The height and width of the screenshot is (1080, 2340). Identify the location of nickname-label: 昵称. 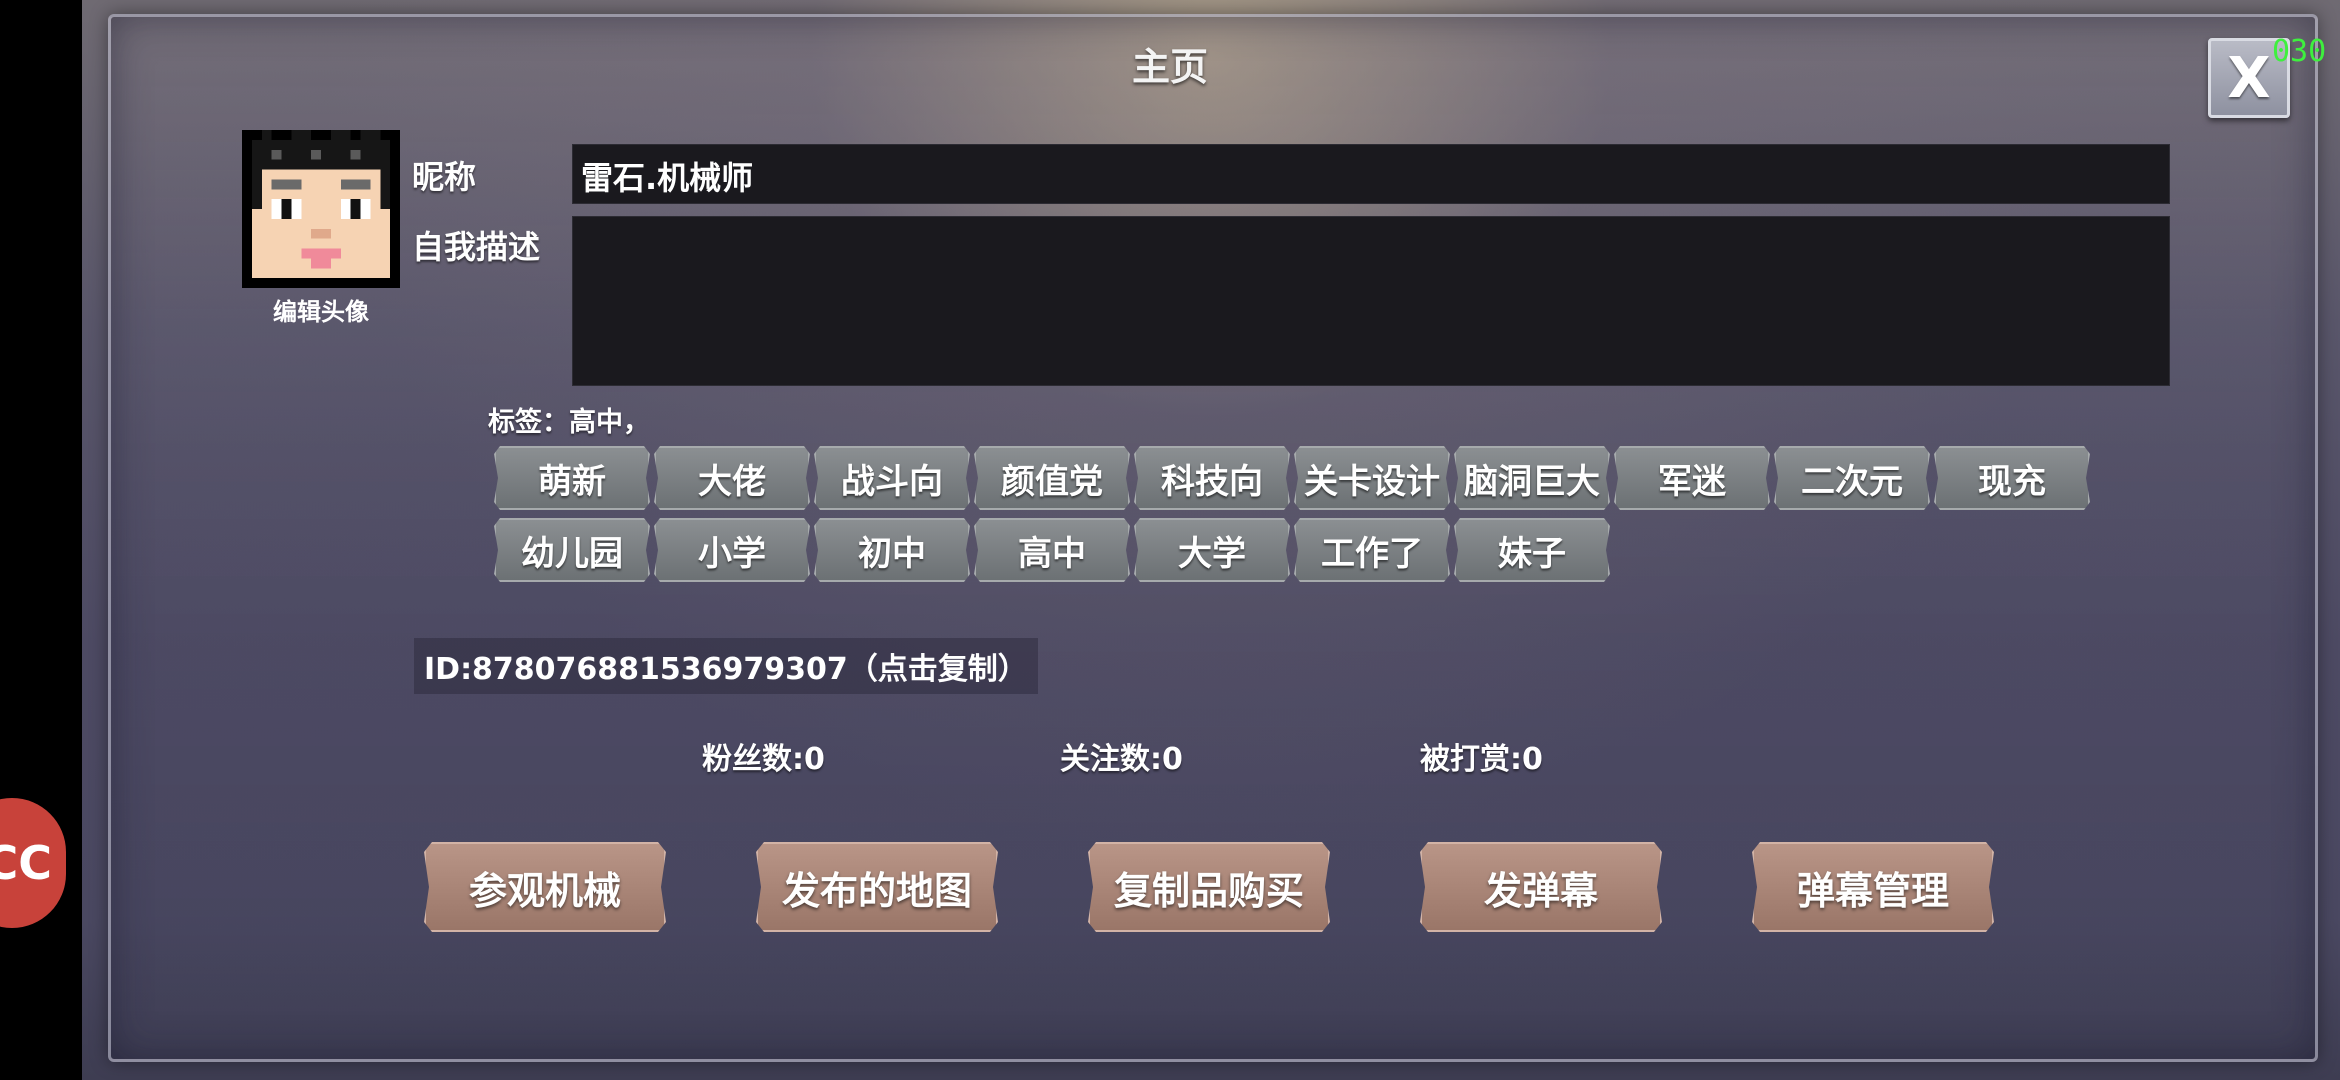
(444, 177).